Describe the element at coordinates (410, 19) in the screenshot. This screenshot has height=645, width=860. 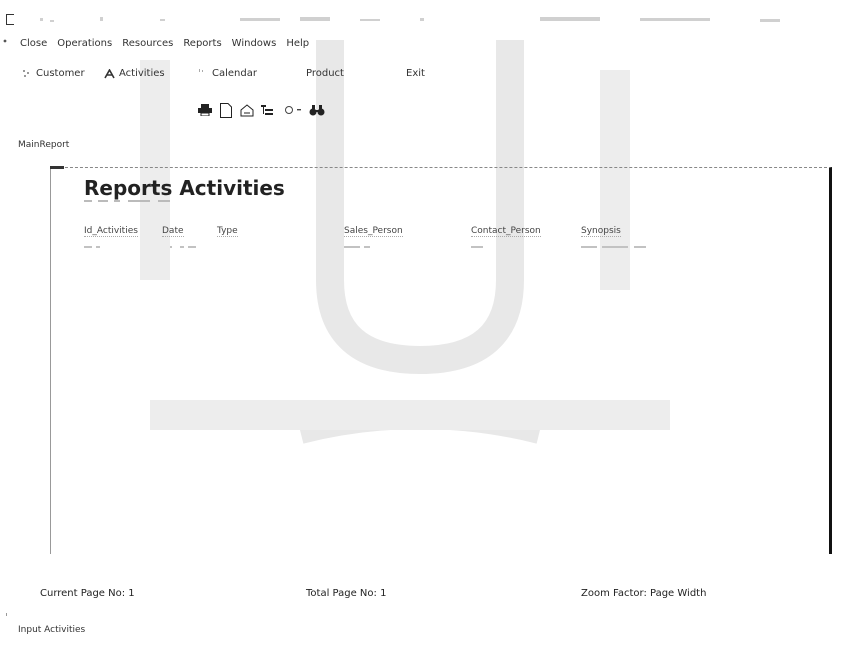
I see `title-noise` at that location.